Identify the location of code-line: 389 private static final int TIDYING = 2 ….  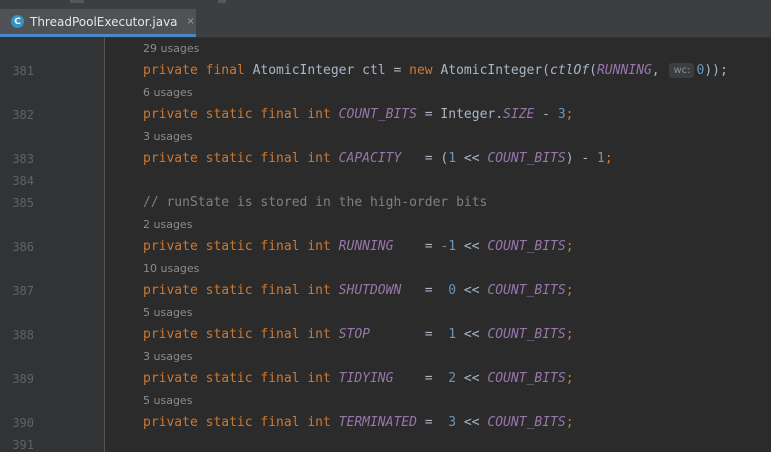
(385, 379).